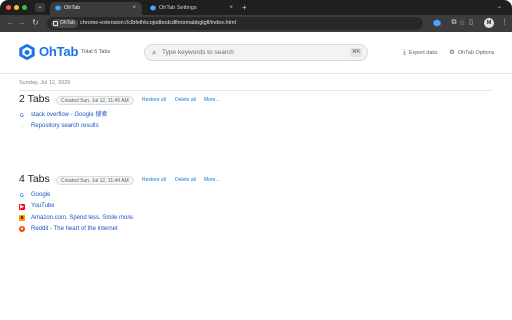 This screenshot has width=512, height=320. Describe the element at coordinates (244, 7) in the screenshot. I see `new-tab-button: +` at that location.